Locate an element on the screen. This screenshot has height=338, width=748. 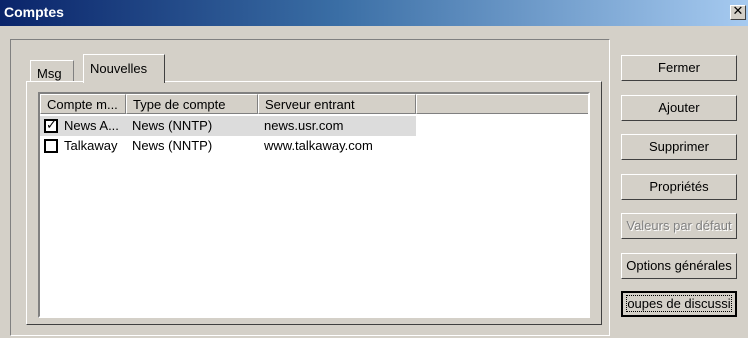
close-dialog-button: Fermer is located at coordinates (679, 68).